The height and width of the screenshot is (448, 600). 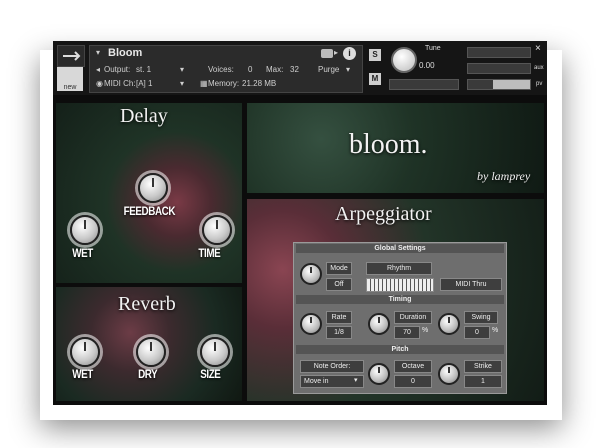 I want to click on memory-label: Memory:, so click(x=224, y=83).